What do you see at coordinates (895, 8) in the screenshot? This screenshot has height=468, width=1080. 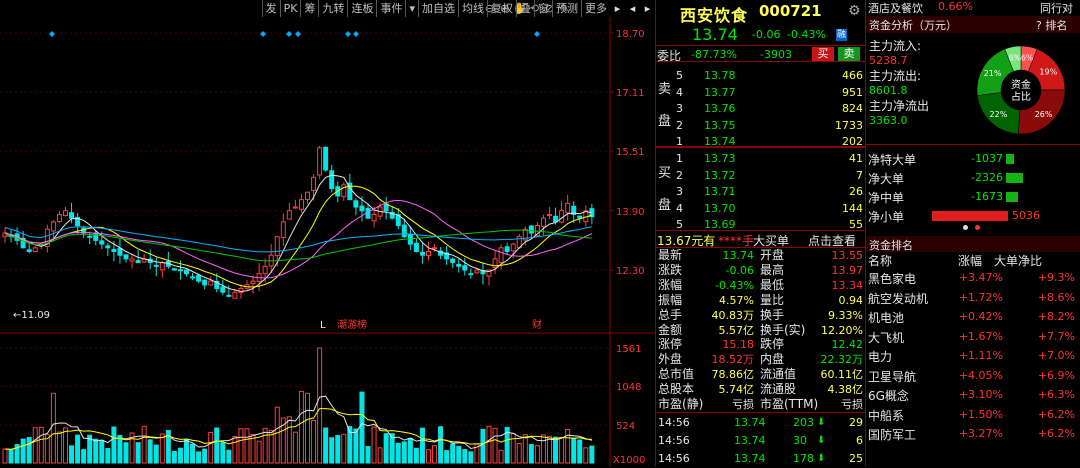 I see `sector-name: 酒店及餐饮` at bounding box center [895, 8].